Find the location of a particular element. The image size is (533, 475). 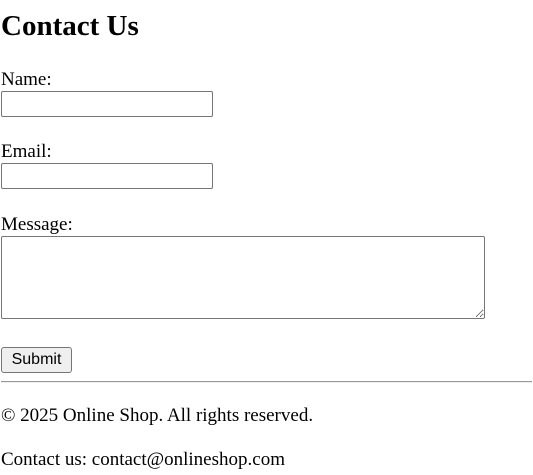

submit-button: Submit is located at coordinates (36, 360).